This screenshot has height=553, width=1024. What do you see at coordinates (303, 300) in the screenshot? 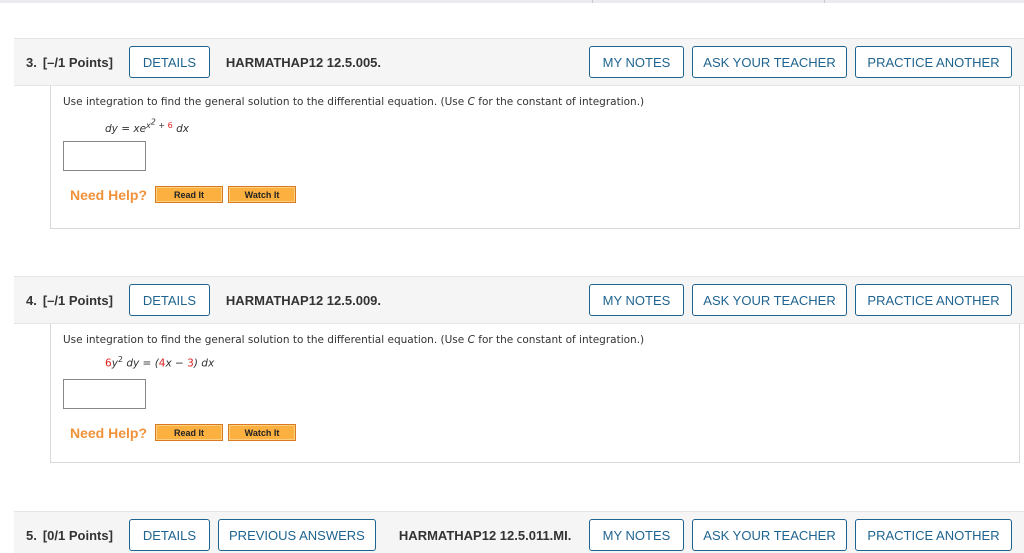
I see `question-code: HARMATHAP12 12.5.009.` at bounding box center [303, 300].